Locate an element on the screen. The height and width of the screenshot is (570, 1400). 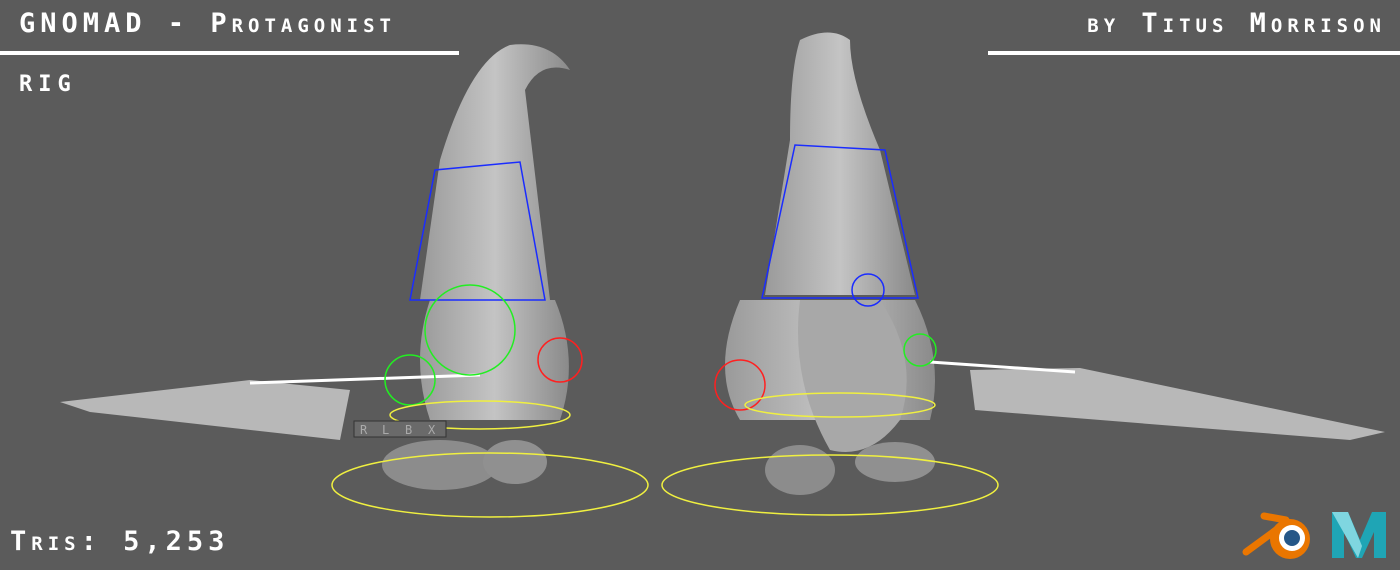
rig-label-b: B is located at coordinates (408, 430).